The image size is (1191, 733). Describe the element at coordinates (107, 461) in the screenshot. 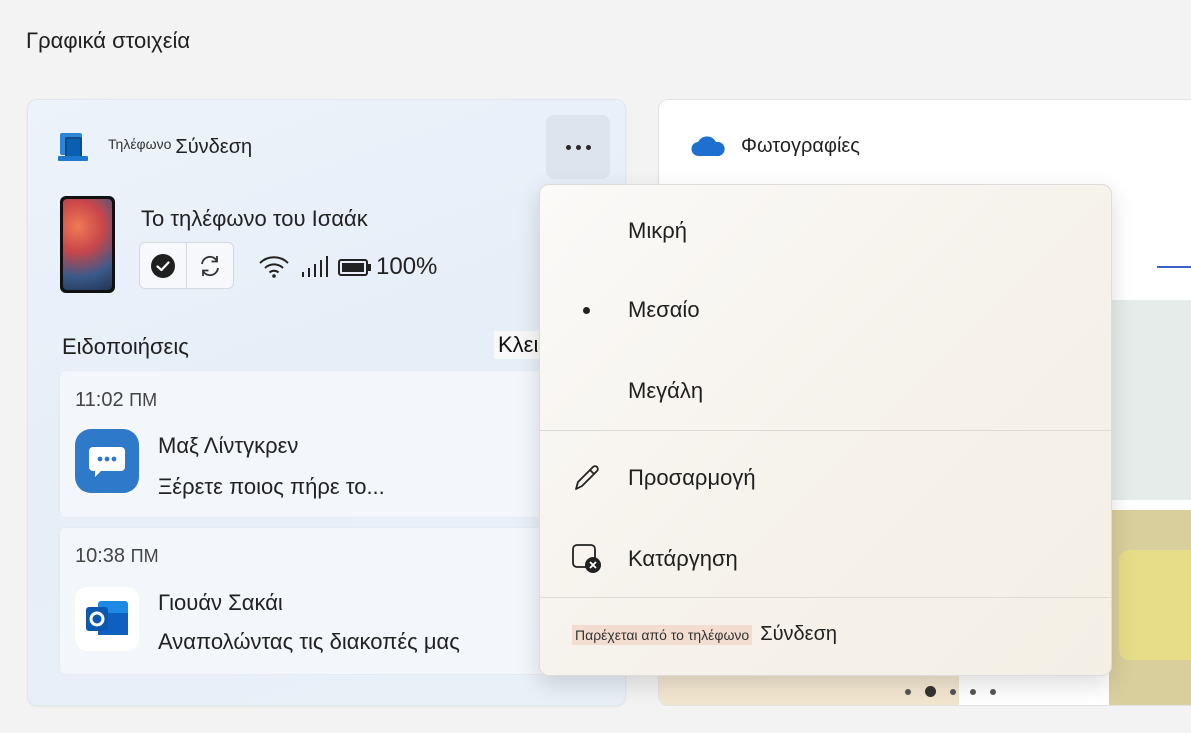

I see `messages-icon` at that location.